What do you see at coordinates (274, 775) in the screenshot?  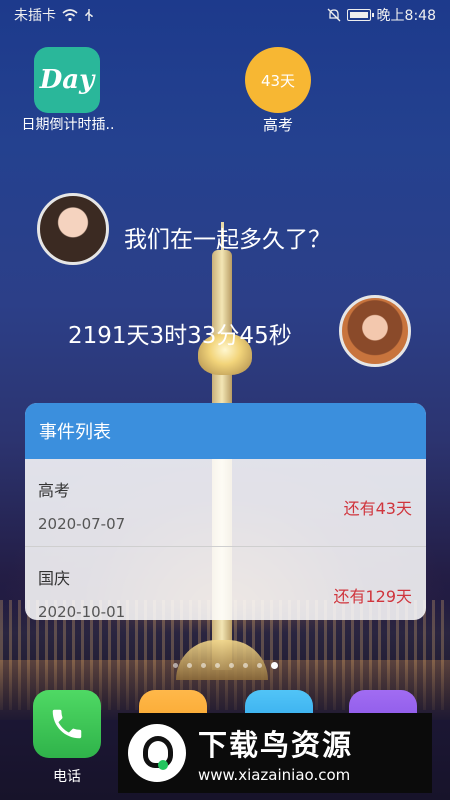 I see `watermark-url: www.xiazainiao.com` at bounding box center [274, 775].